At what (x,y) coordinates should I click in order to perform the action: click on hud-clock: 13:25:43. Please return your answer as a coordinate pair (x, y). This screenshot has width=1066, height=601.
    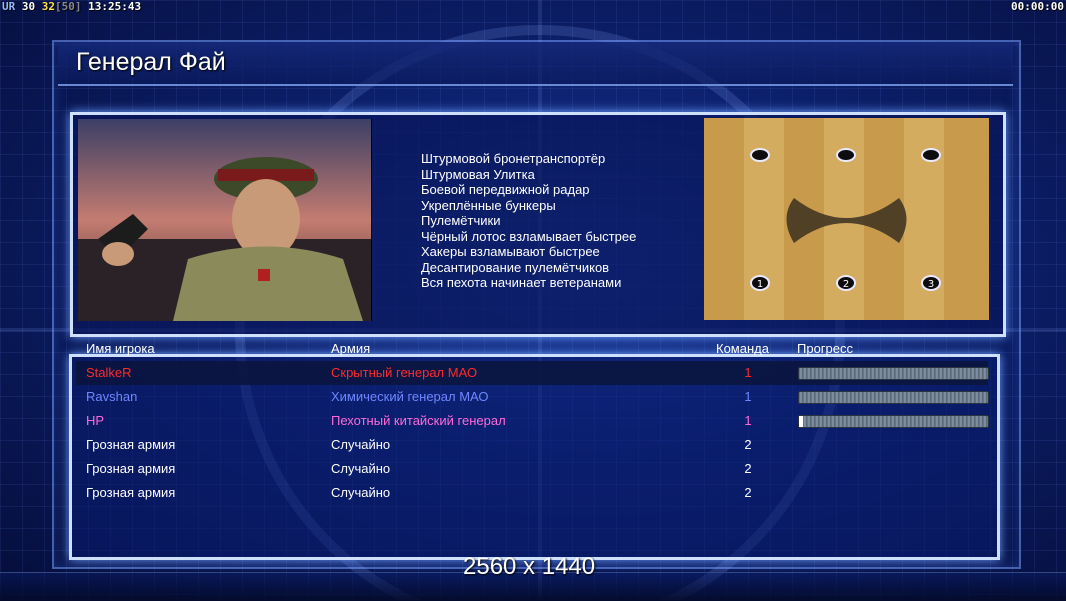
    Looking at the image, I should click on (115, 6).